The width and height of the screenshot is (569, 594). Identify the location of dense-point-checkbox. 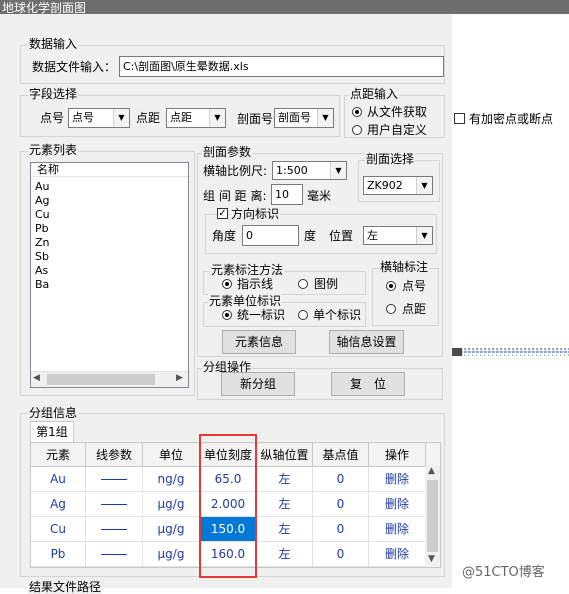
(459, 118).